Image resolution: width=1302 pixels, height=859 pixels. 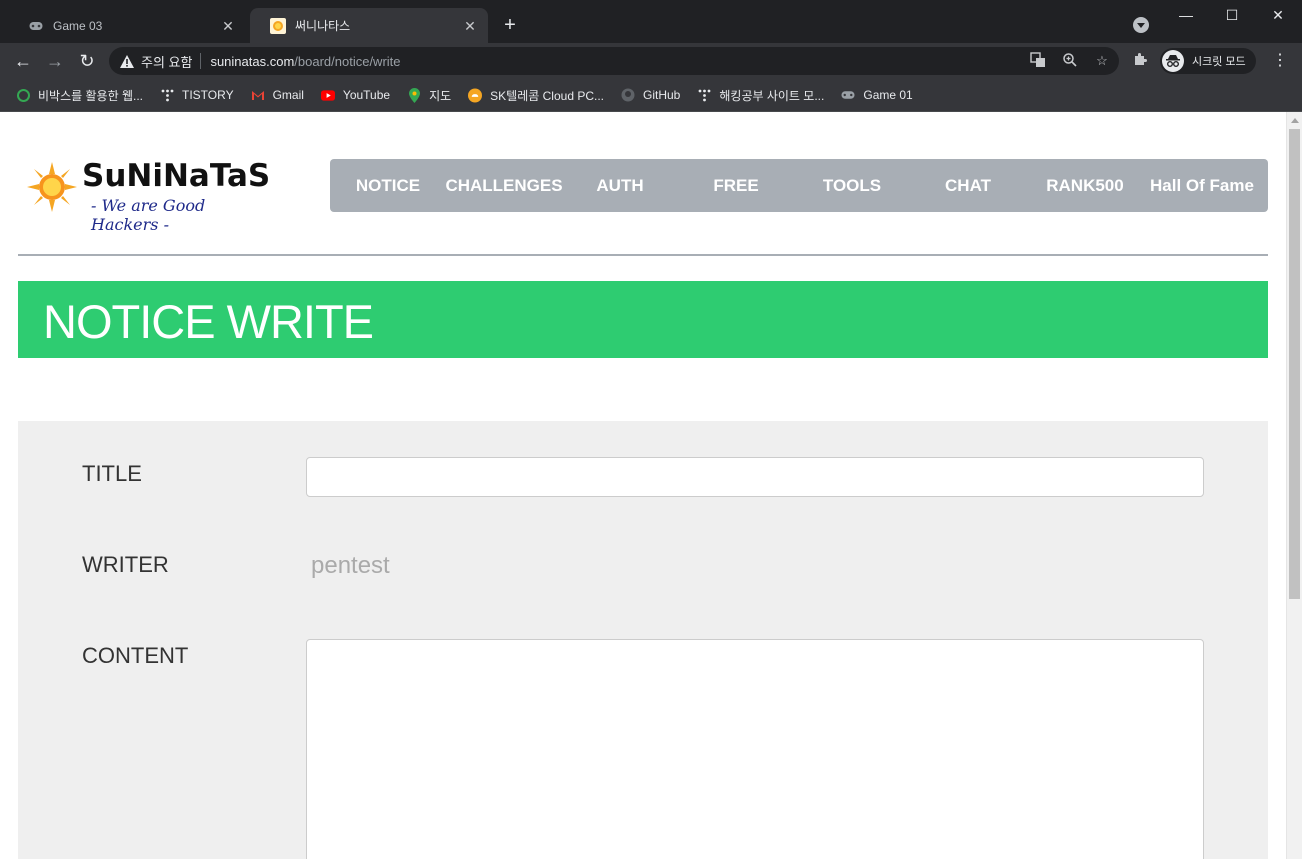 I want to click on star-icon: ☆, so click(x=1102, y=61).